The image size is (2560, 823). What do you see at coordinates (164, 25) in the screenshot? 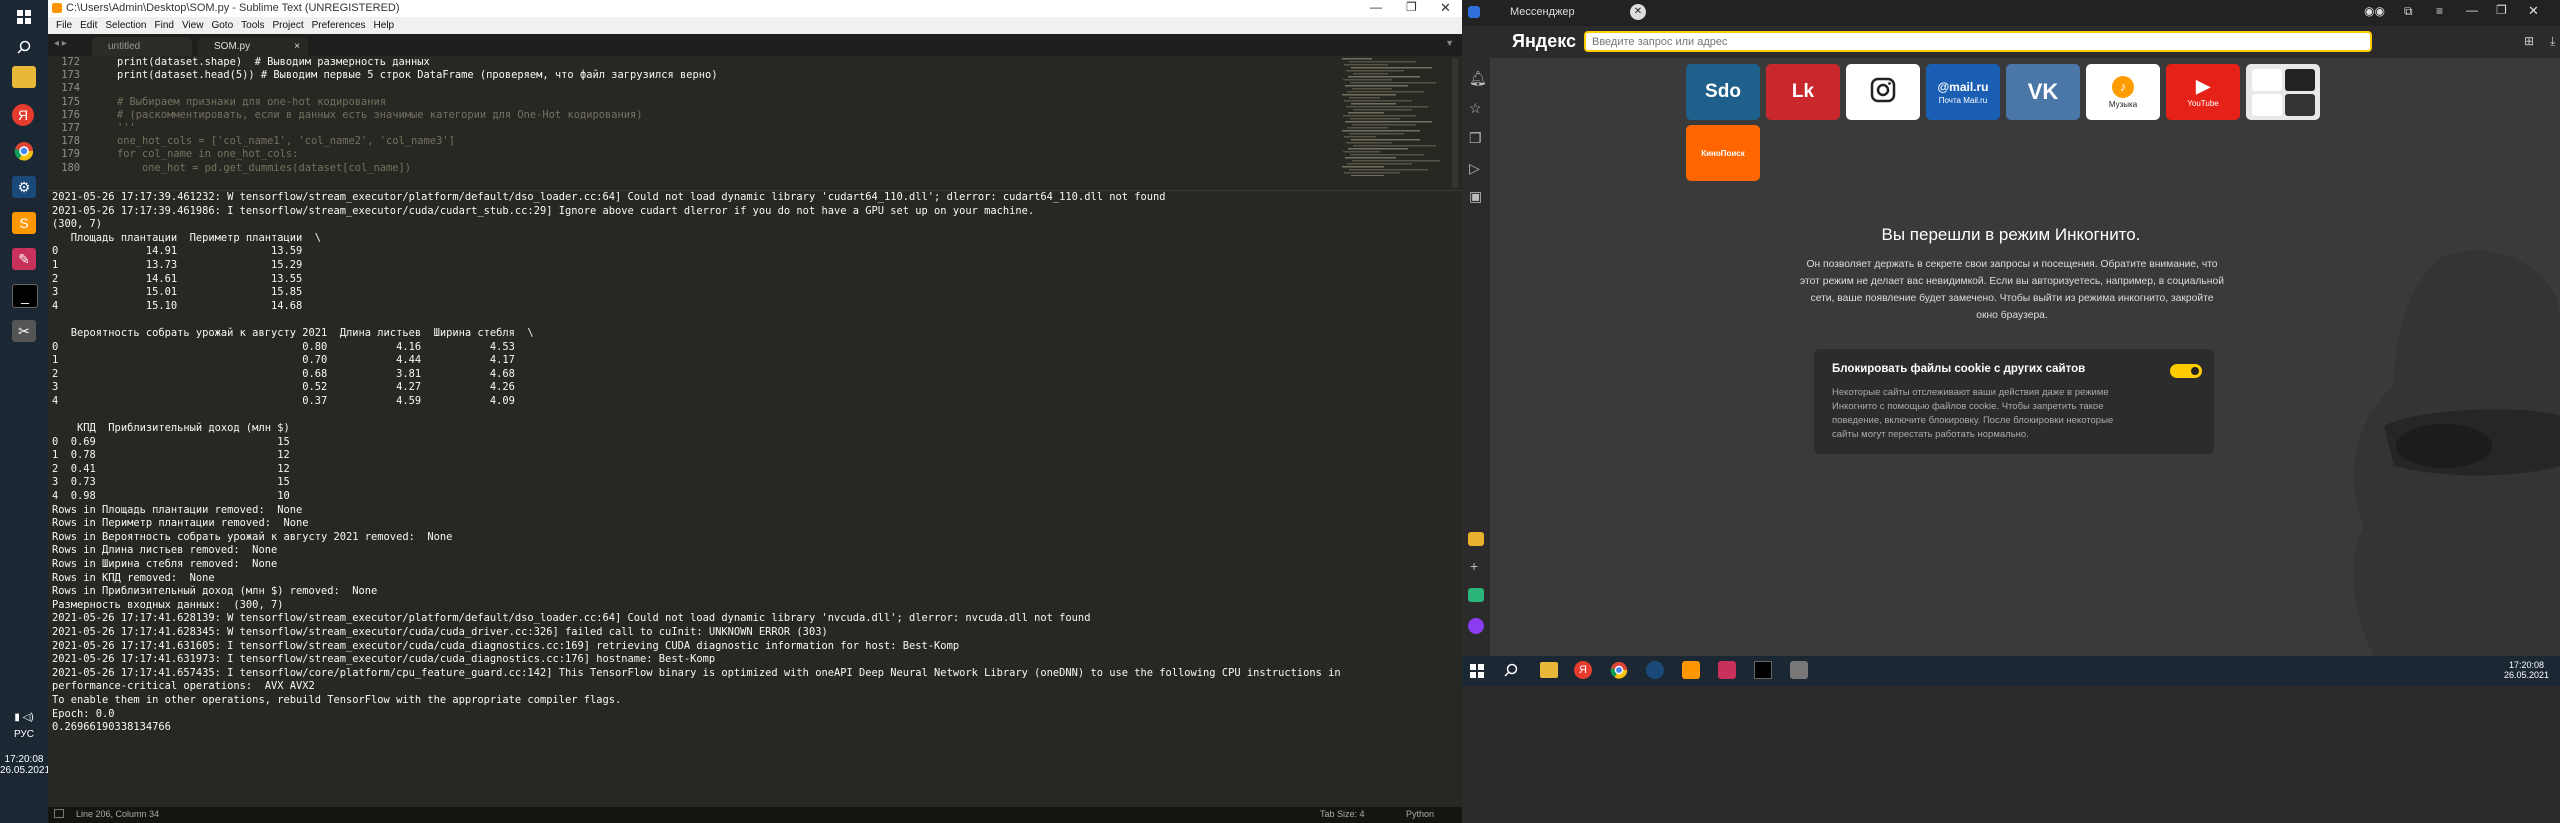
I see `menu-find: Find` at bounding box center [164, 25].